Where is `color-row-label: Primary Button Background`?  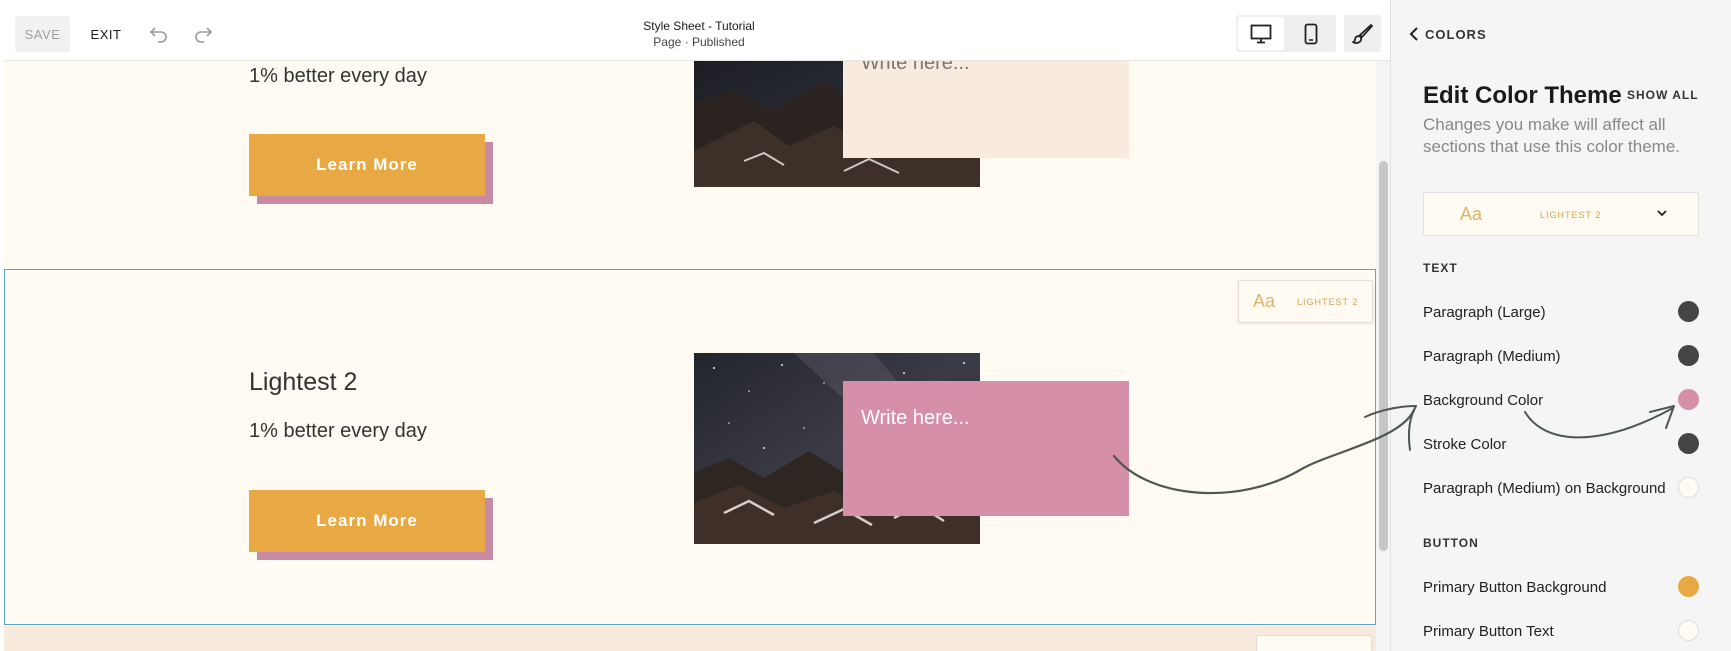
color-row-label: Primary Button Background is located at coordinates (1515, 587).